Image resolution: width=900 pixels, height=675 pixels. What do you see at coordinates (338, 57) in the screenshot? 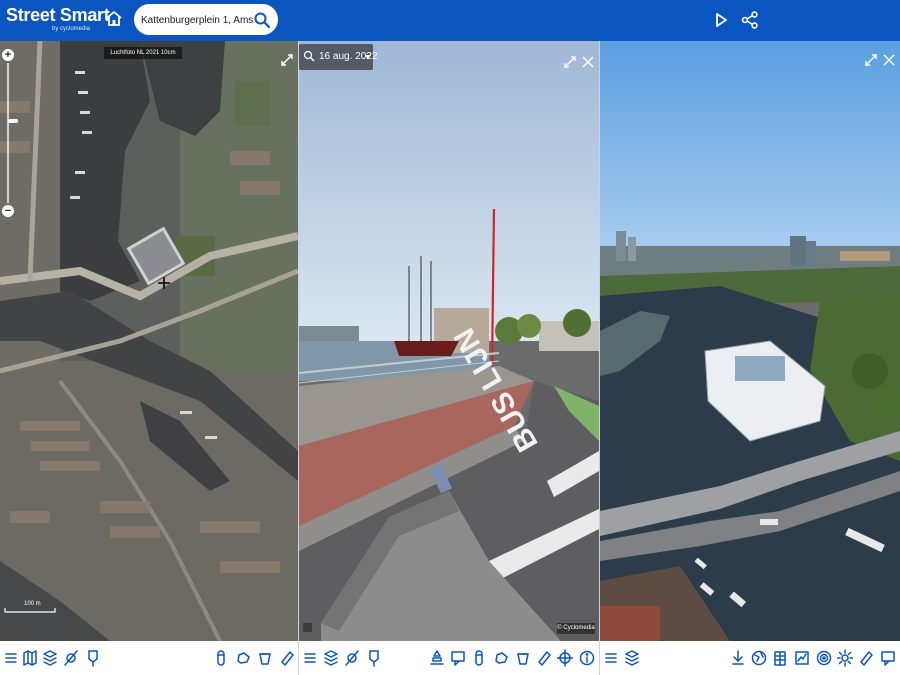
I see `date-selector: 16 aug. 2022` at bounding box center [338, 57].